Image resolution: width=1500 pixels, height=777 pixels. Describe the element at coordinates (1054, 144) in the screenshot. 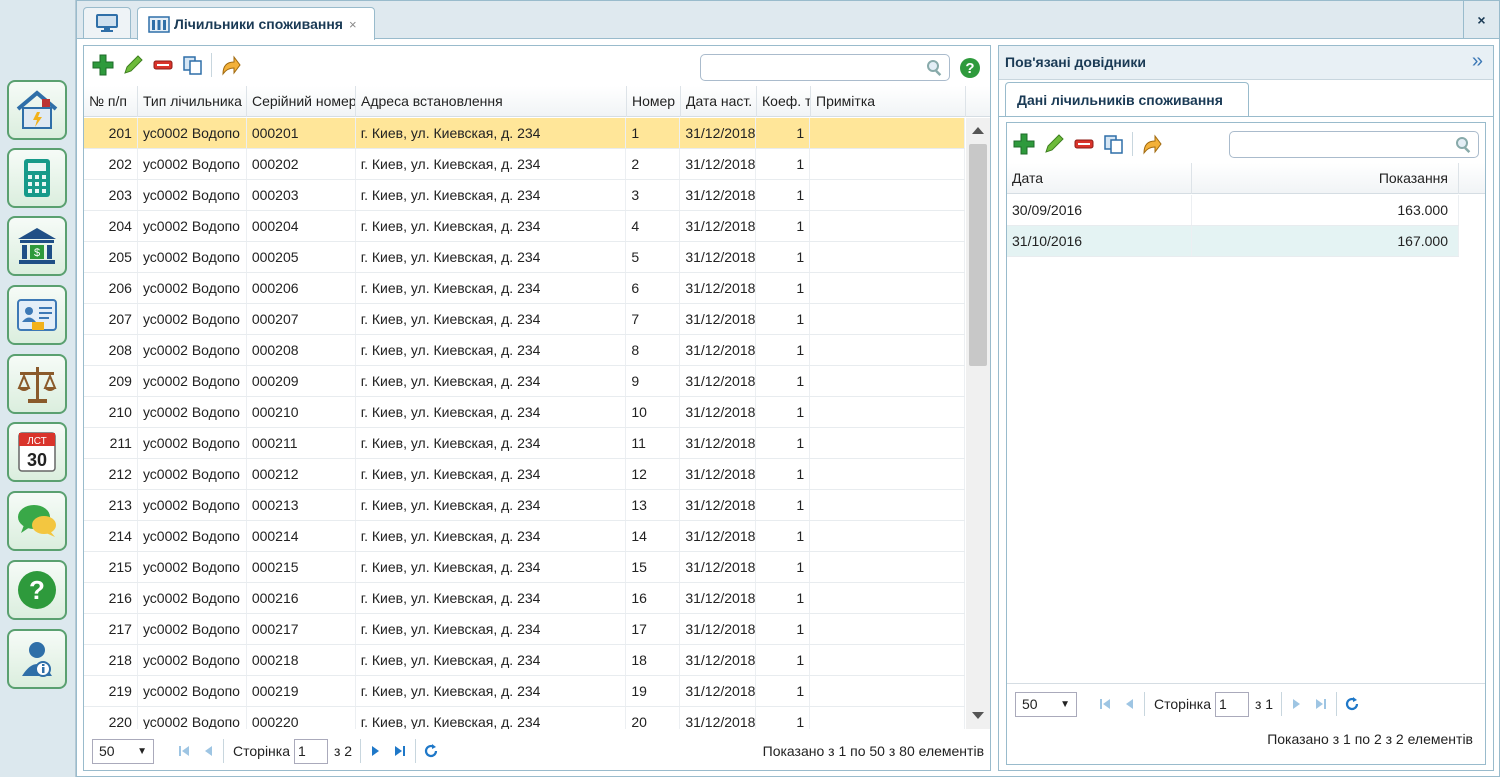

I see `edit-reading-button` at that location.